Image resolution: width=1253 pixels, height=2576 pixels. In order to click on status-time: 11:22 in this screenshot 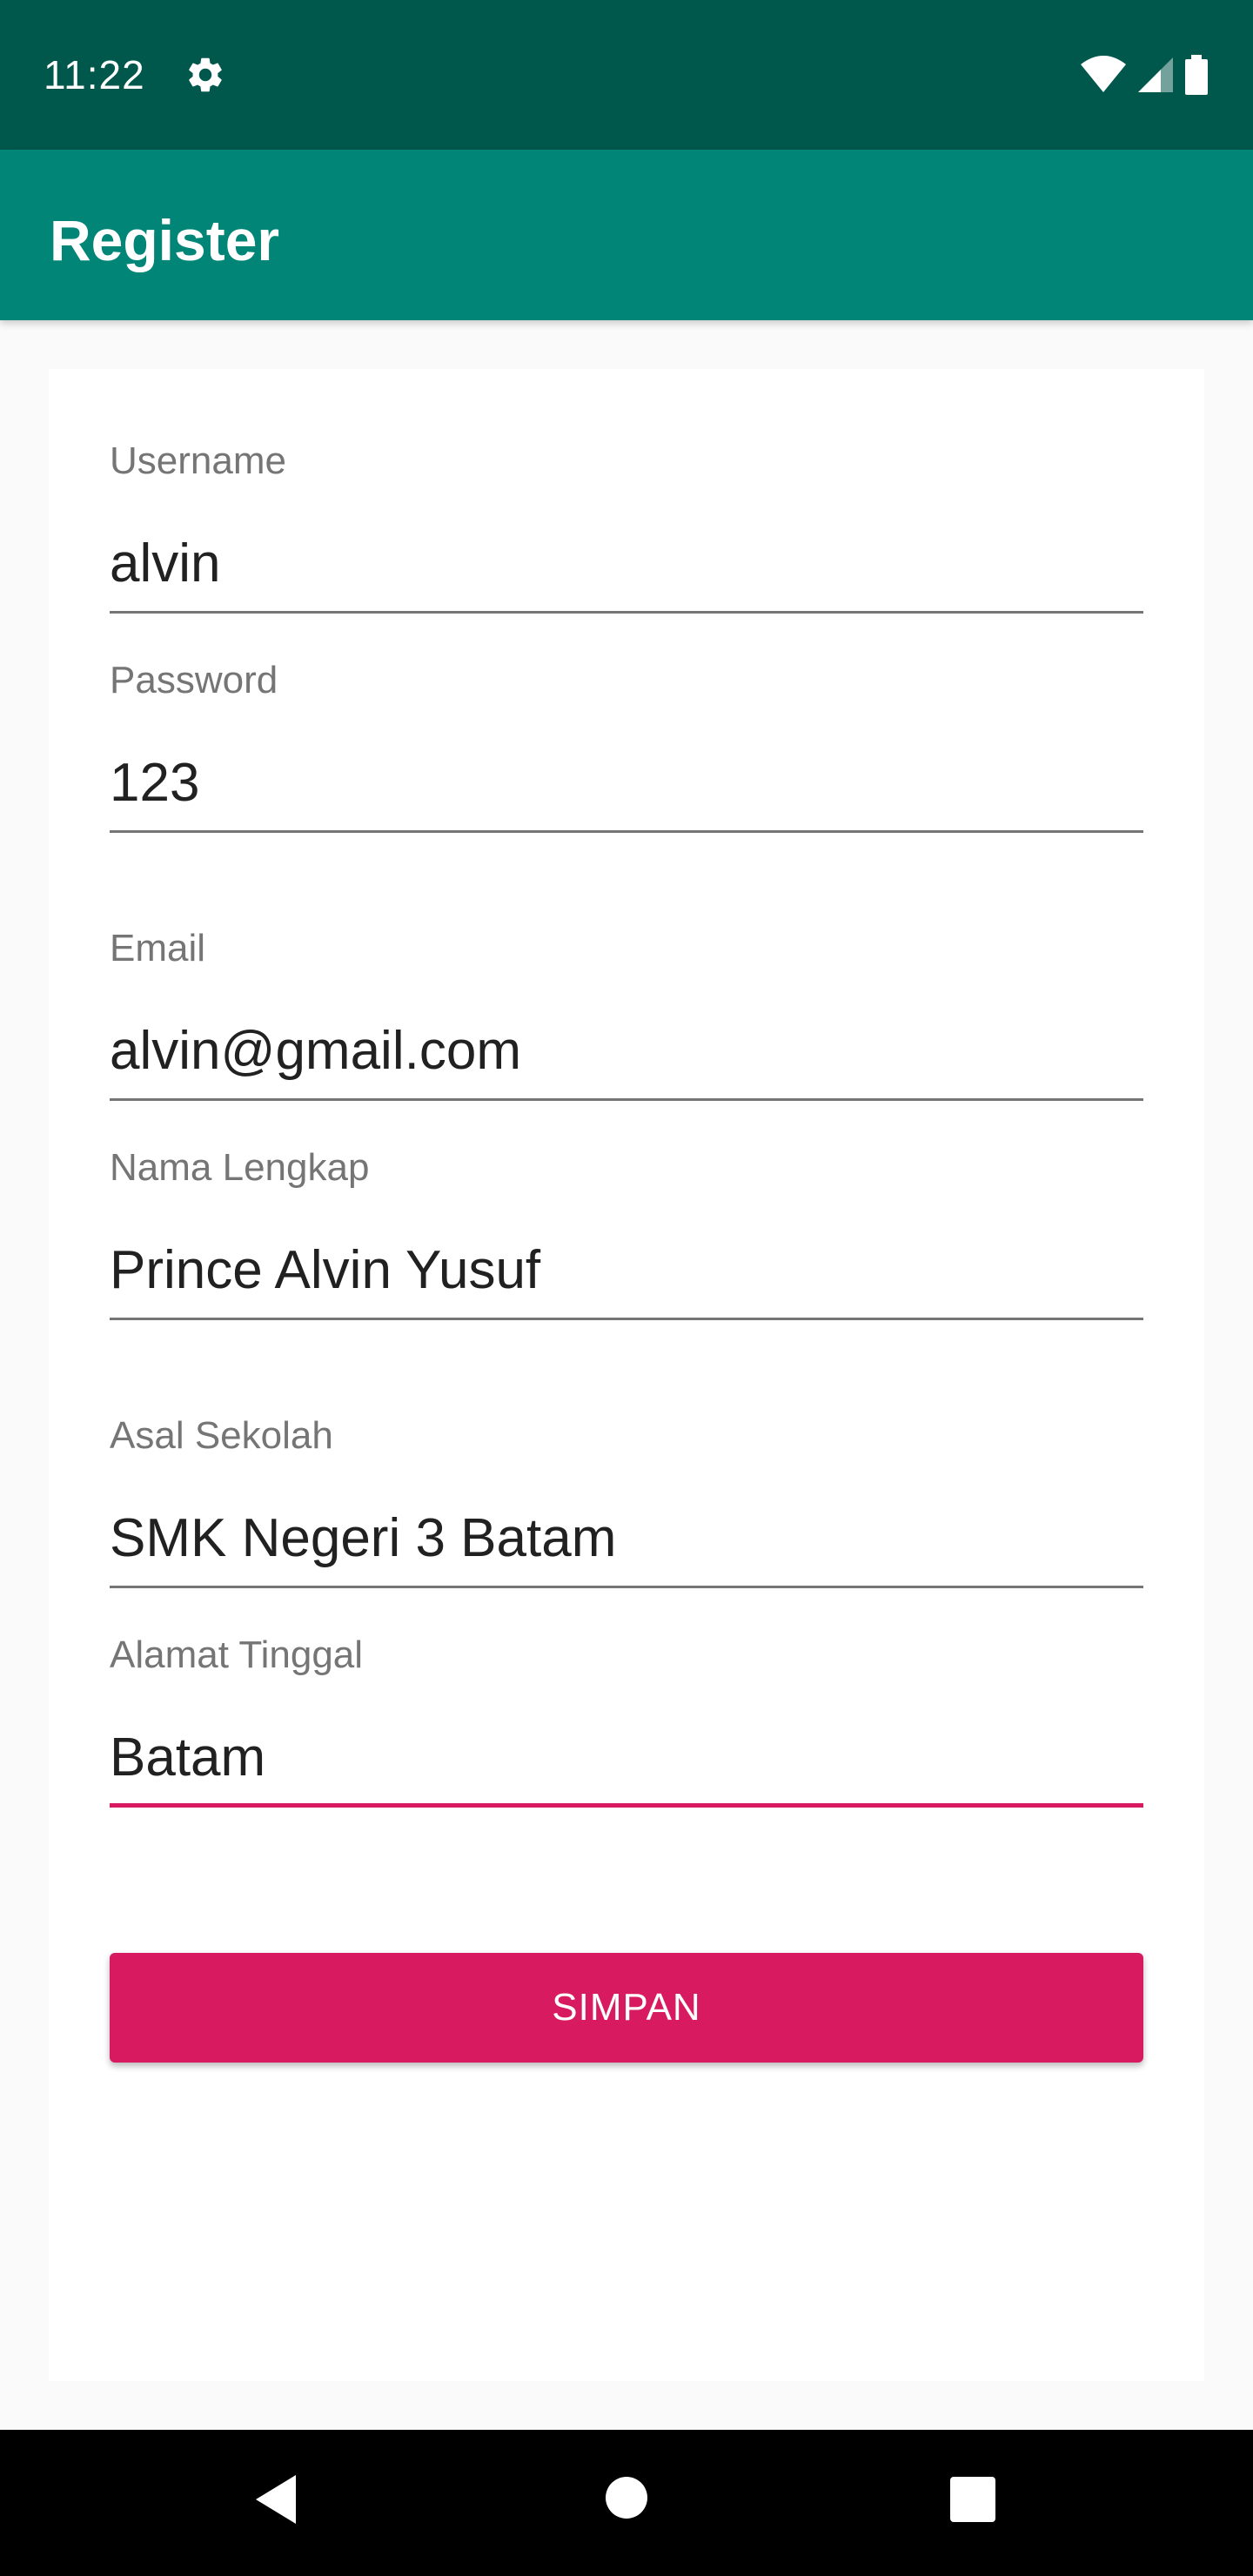, I will do `click(94, 74)`.